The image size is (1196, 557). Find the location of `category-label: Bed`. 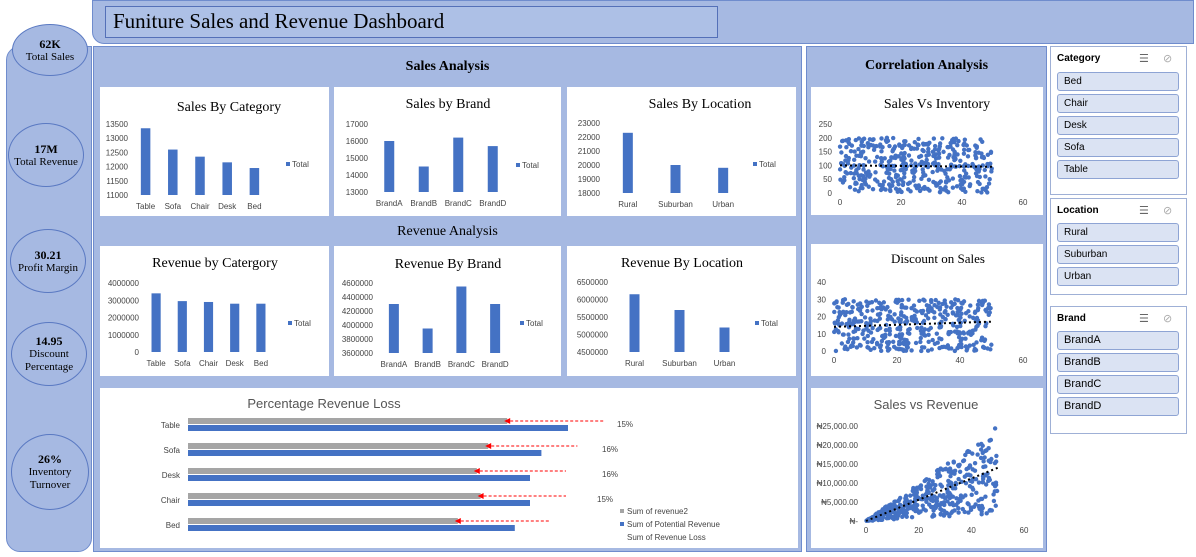

category-label: Bed is located at coordinates (173, 525).